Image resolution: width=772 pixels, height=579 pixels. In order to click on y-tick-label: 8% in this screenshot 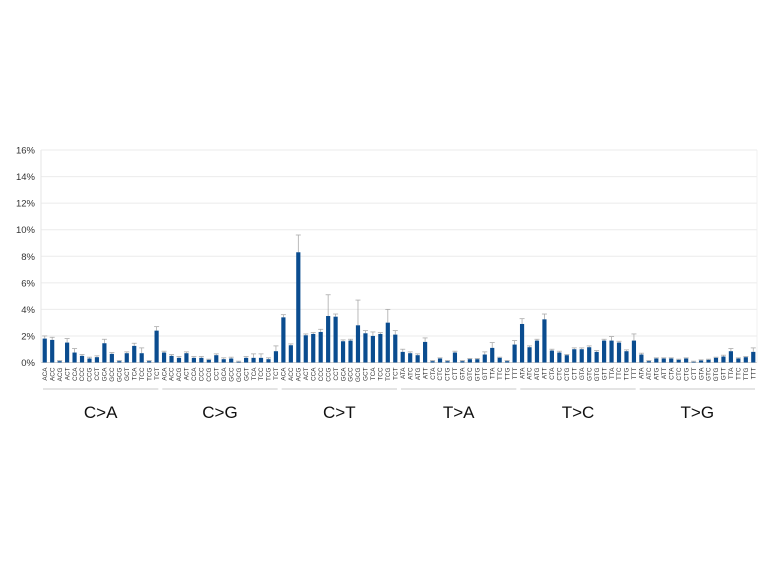, I will do `click(28, 257)`.